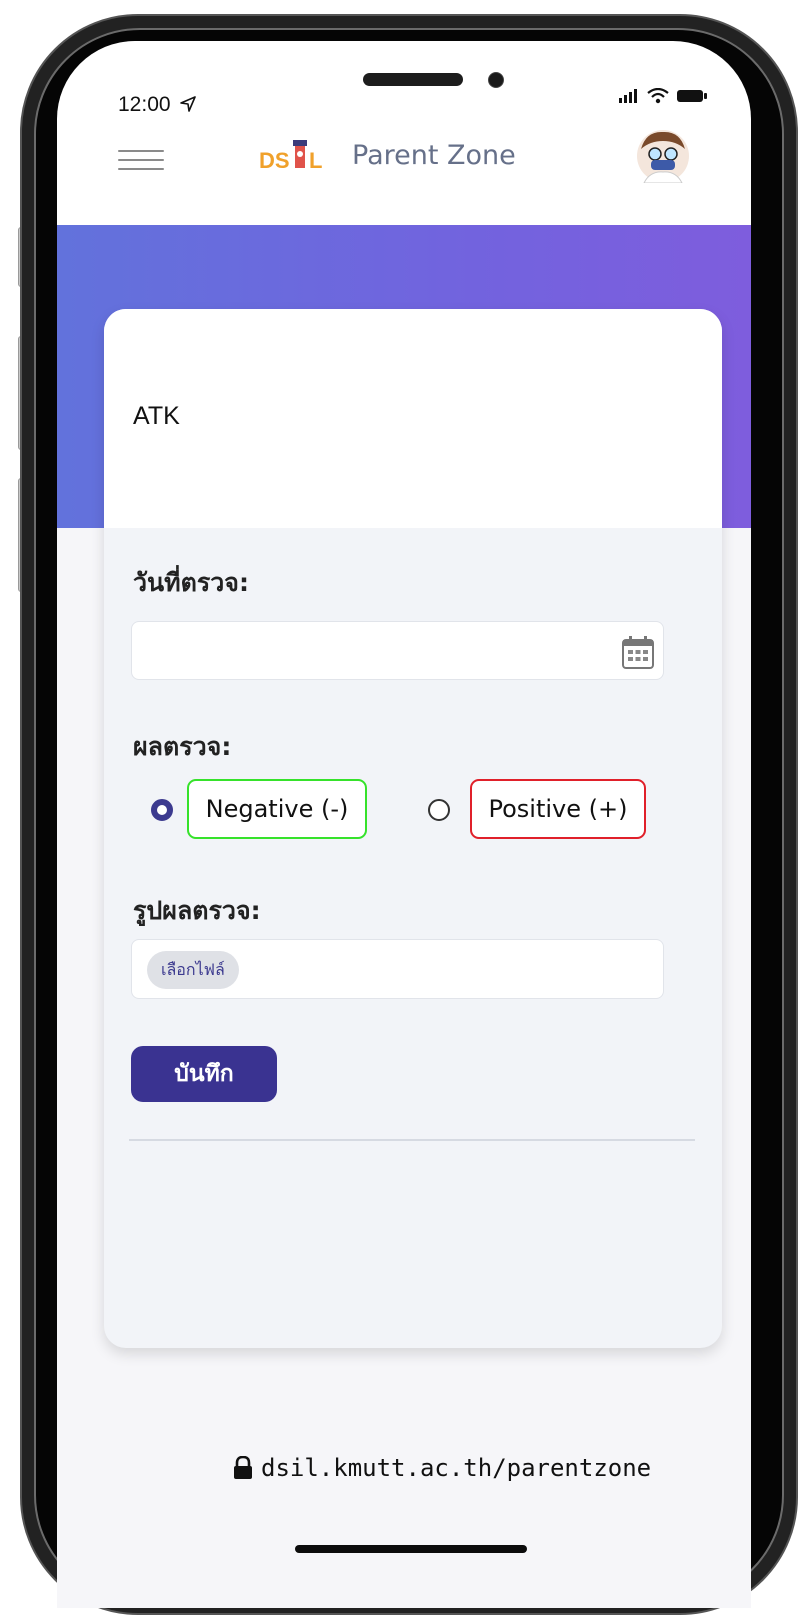 Image resolution: width=809 pixels, height=1615 pixels. Describe the element at coordinates (188, 104) in the screenshot. I see `location-arrow-icon` at that location.